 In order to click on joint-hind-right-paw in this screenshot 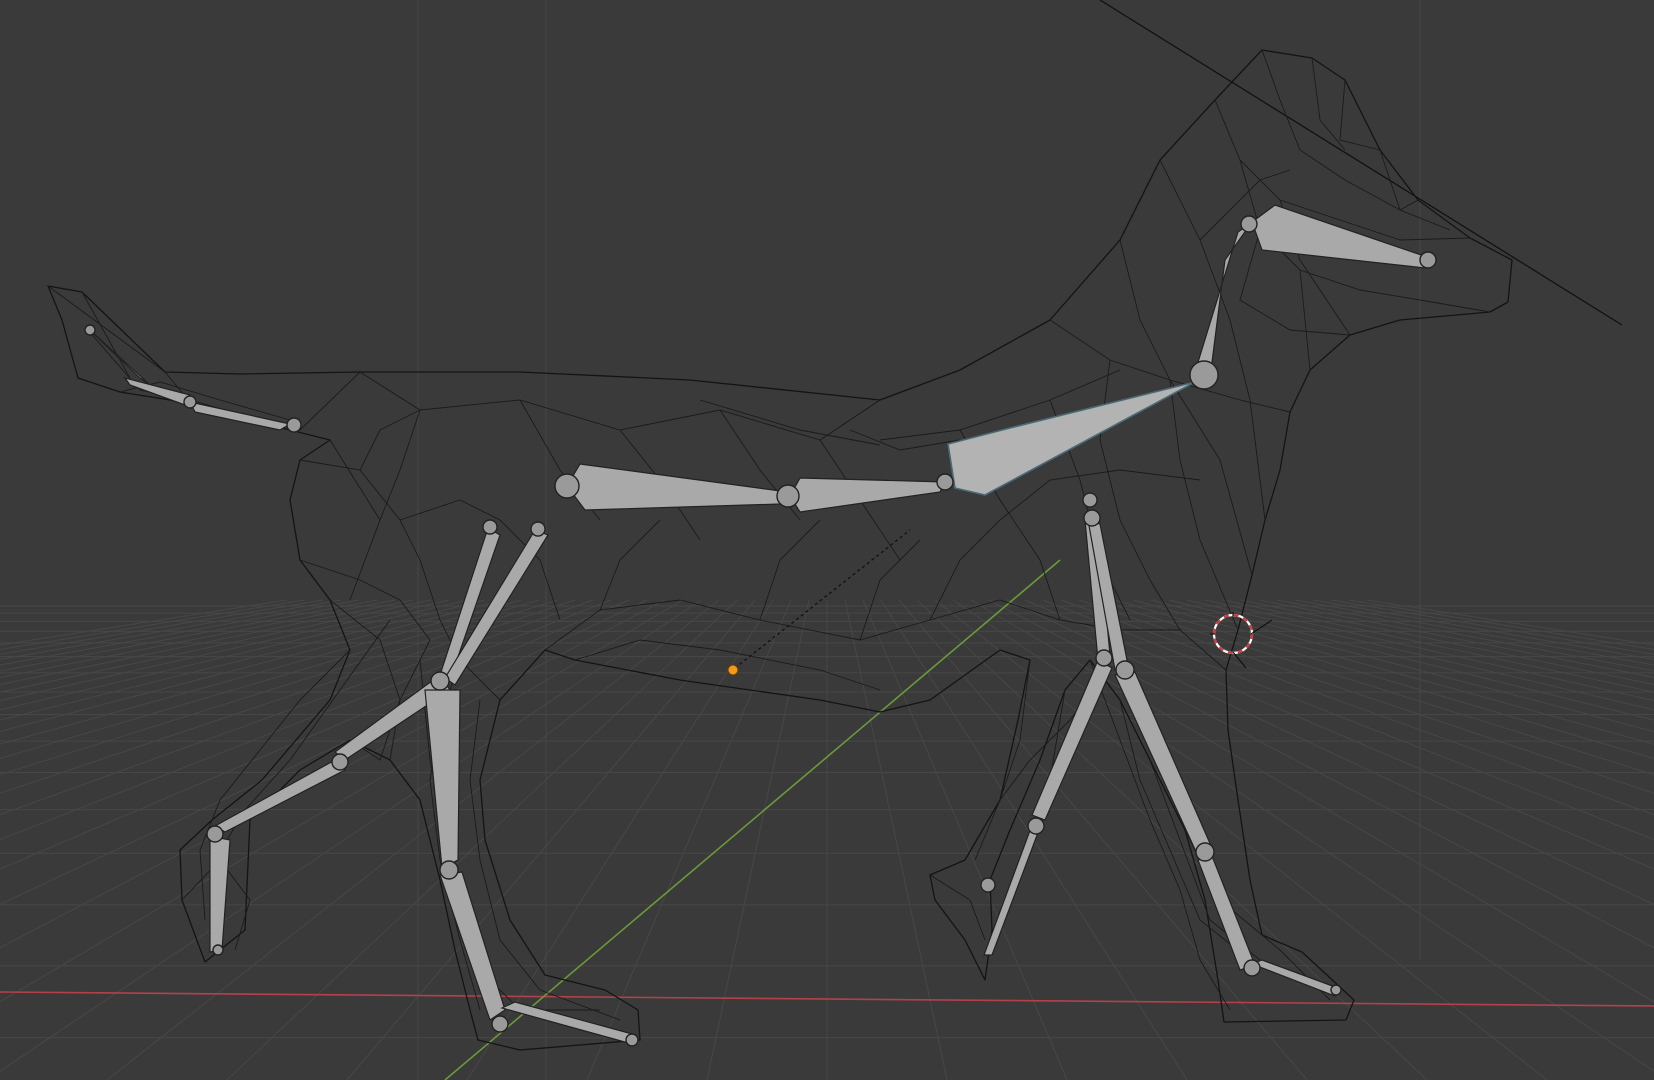, I will do `click(500, 1024)`.